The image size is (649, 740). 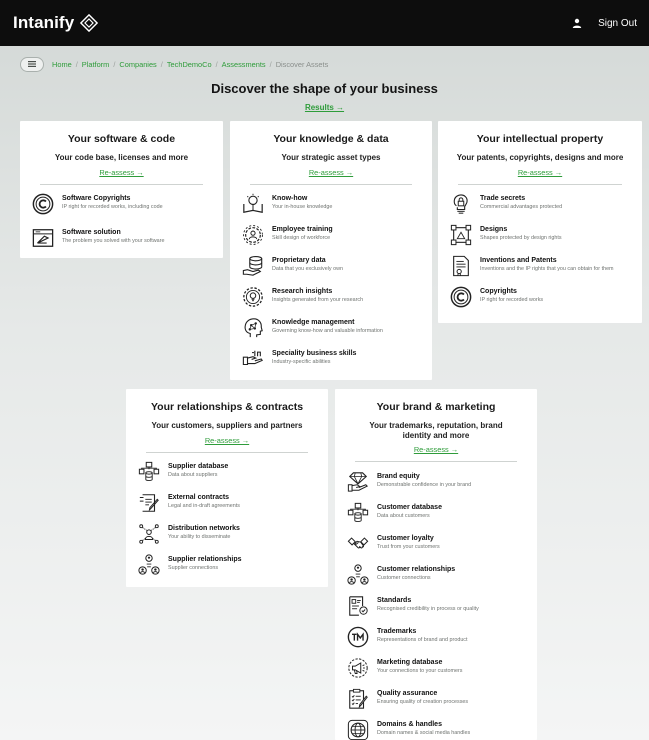 I want to click on asset-description: Data about suppliers, so click(x=193, y=474).